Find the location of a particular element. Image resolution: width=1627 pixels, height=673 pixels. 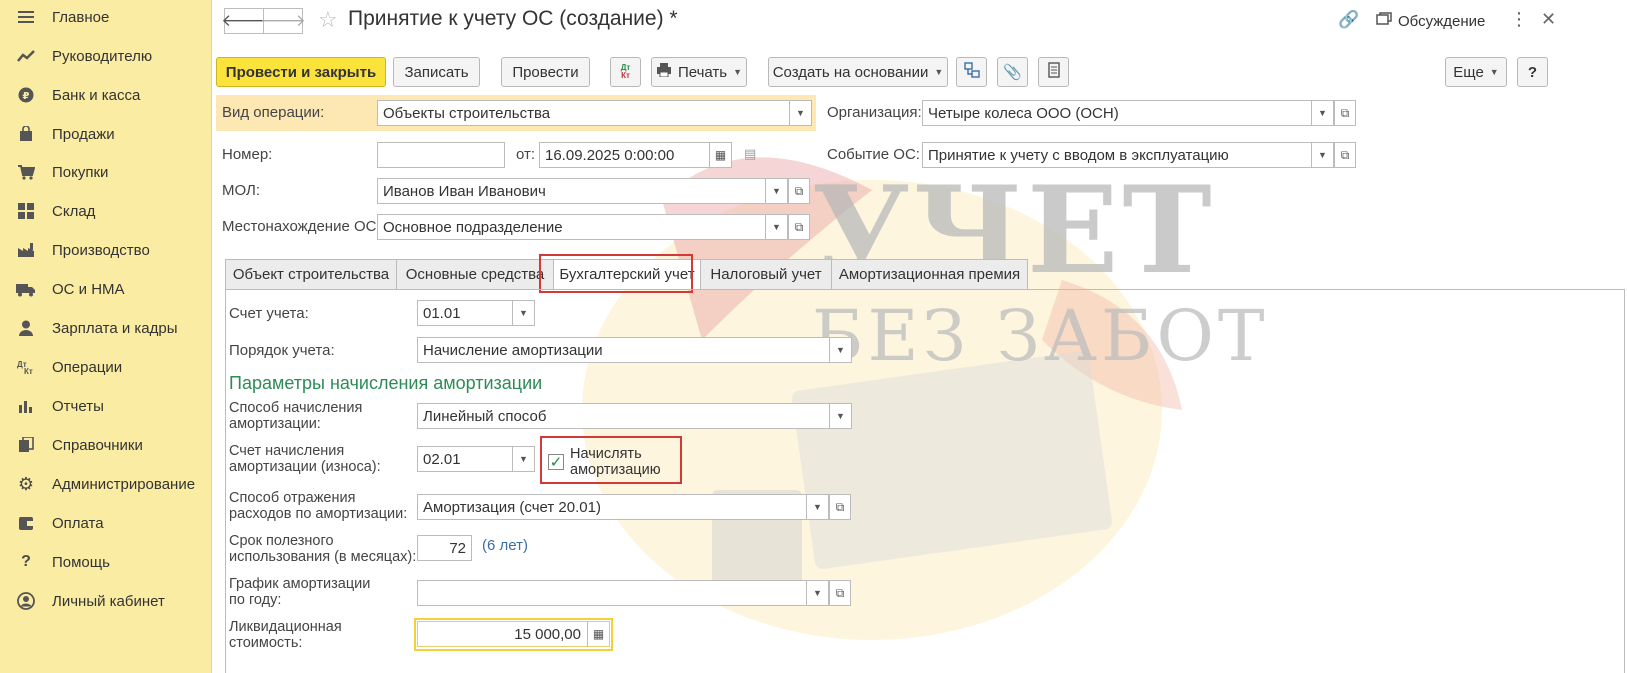

open-mol-button: ⧉ is located at coordinates (799, 191).